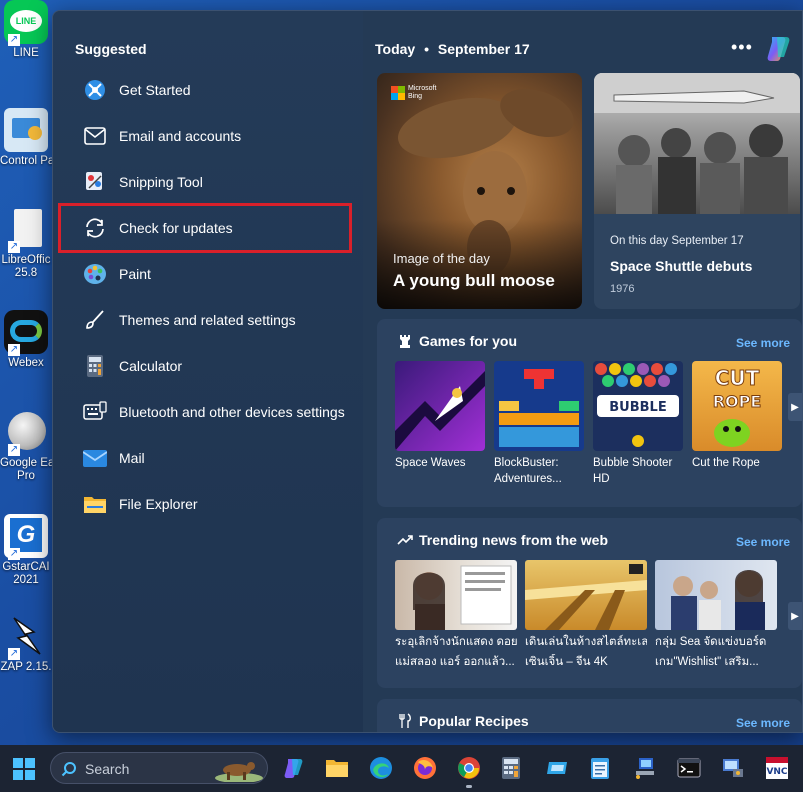 This screenshot has height=792, width=803. Describe the element at coordinates (158, 504) in the screenshot. I see `suggested-item-label: File Explorer` at that location.